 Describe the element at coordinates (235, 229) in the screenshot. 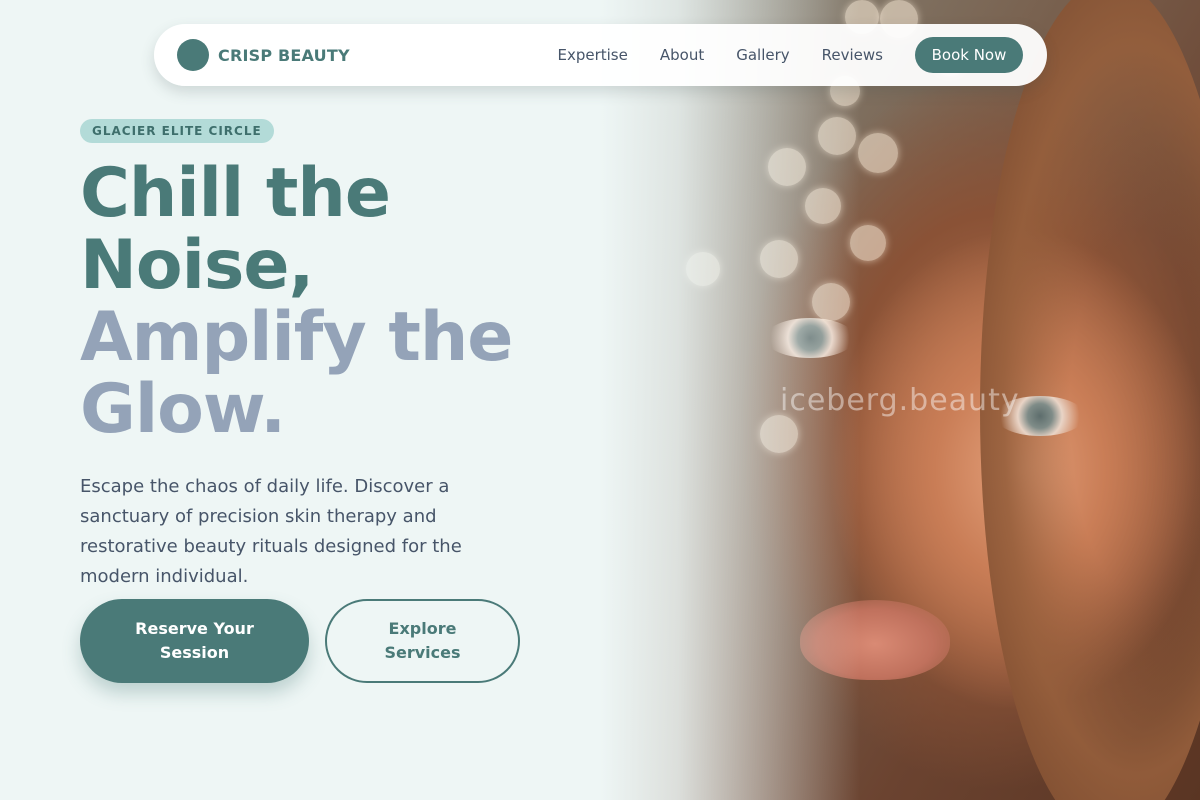

I see `headline-line-primary: Chill the Noise,` at that location.